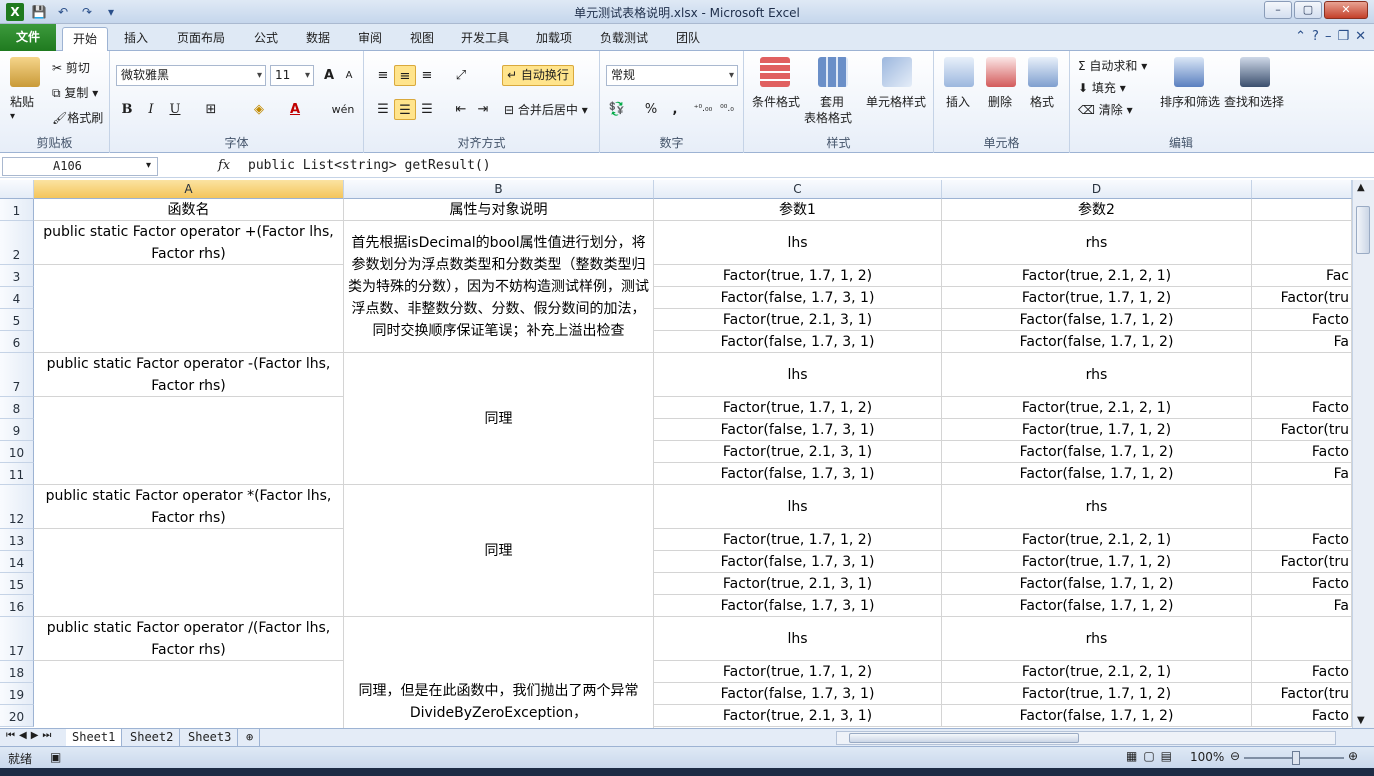 This screenshot has width=1374, height=776. What do you see at coordinates (1102, 87) in the screenshot?
I see `fill-button: ⬇ 填充 ▾` at bounding box center [1102, 87].